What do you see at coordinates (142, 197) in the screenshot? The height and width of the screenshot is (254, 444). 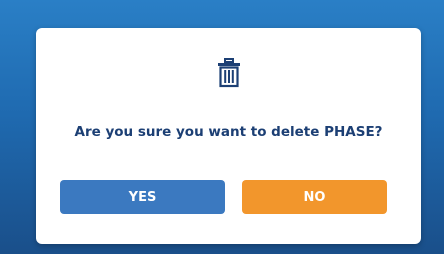 I see `yes-button: YES` at bounding box center [142, 197].